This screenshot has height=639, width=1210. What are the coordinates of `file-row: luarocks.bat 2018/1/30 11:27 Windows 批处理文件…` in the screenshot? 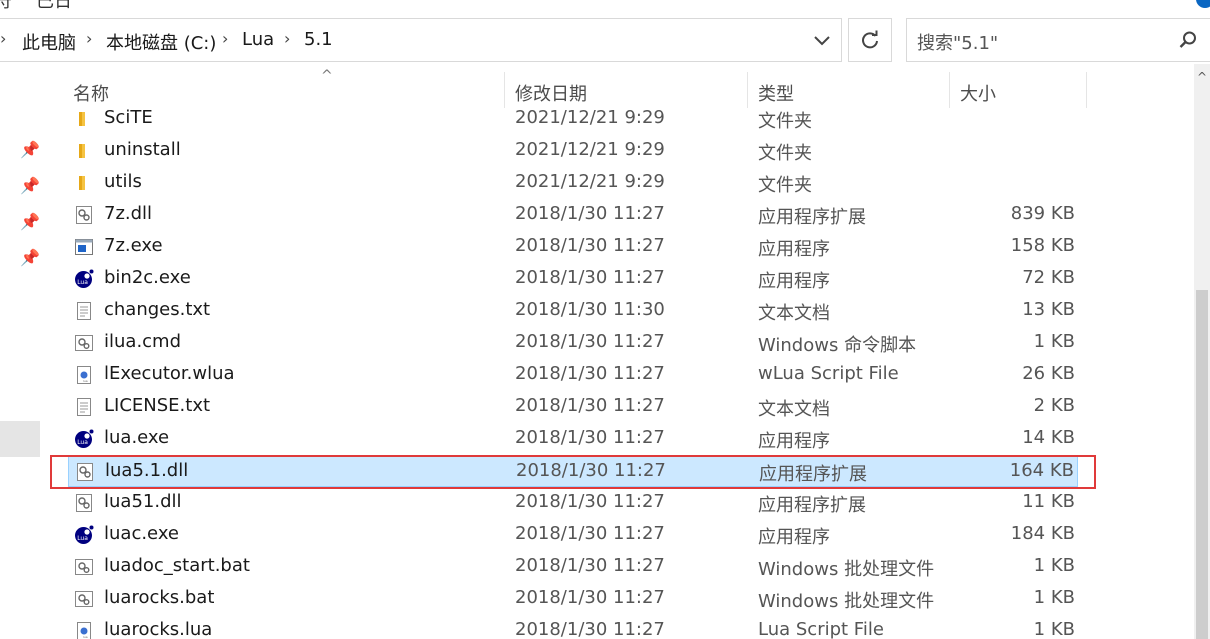 It's located at (573, 599).